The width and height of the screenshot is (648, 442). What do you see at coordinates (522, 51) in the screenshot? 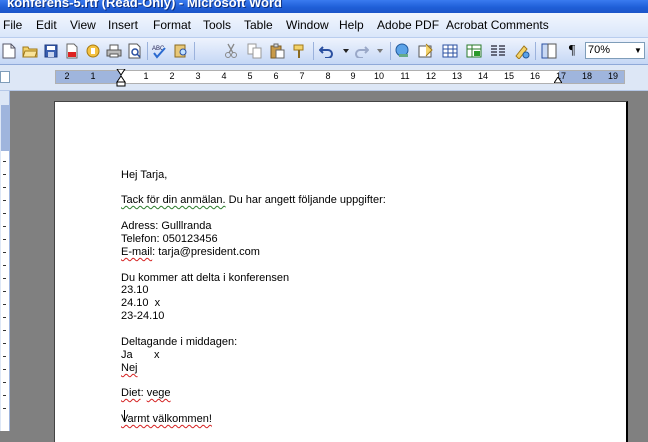
I see `drawing-icon` at bounding box center [522, 51].